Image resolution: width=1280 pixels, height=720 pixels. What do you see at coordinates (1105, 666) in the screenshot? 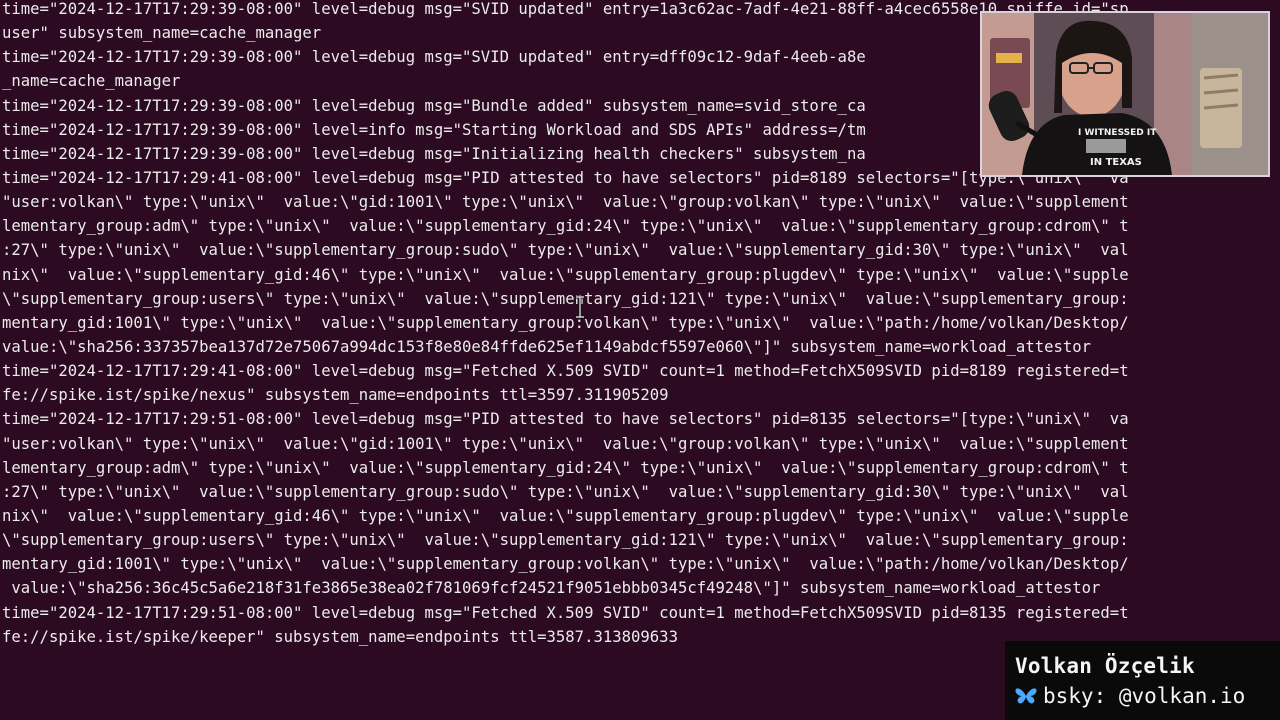
I see `presenter-name: Volkan Özçelik` at bounding box center [1105, 666].